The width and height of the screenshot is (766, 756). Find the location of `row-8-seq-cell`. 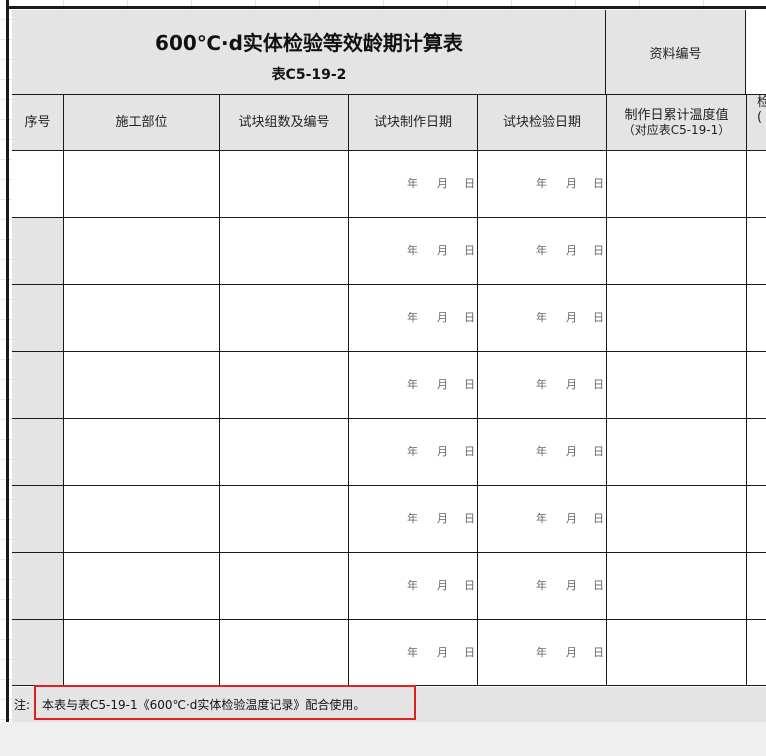

row-8-seq-cell is located at coordinates (38, 653).